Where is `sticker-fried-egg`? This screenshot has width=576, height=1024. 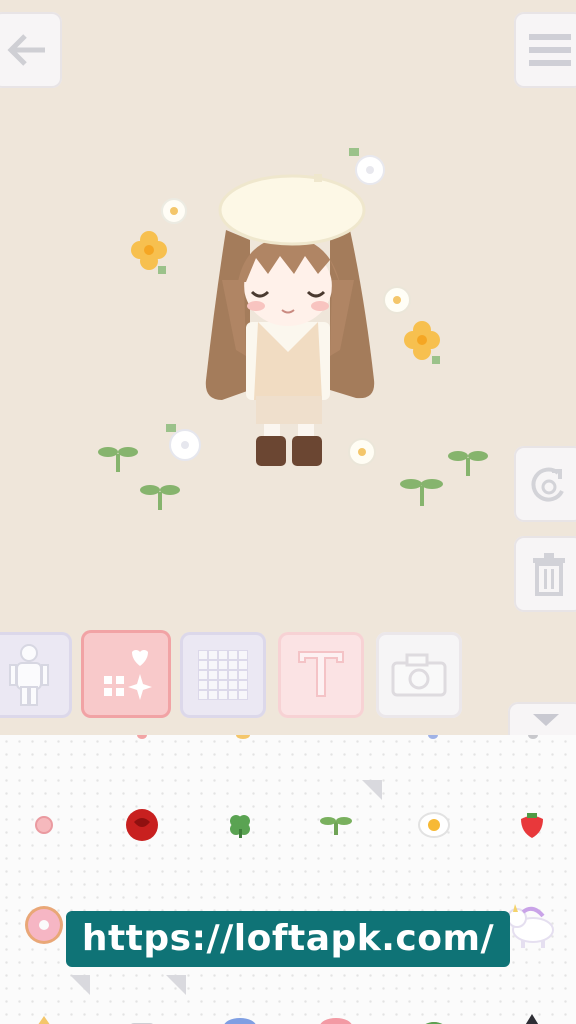
sticker-fried-egg is located at coordinates (434, 825).